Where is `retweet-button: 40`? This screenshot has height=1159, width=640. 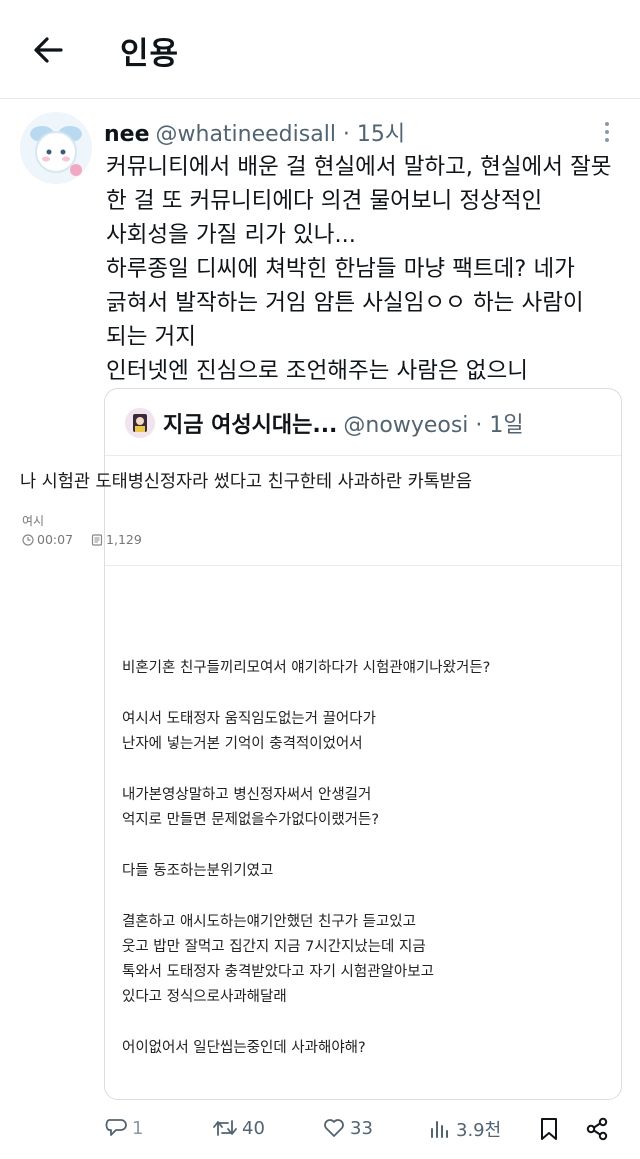 retweet-button: 40 is located at coordinates (238, 1131).